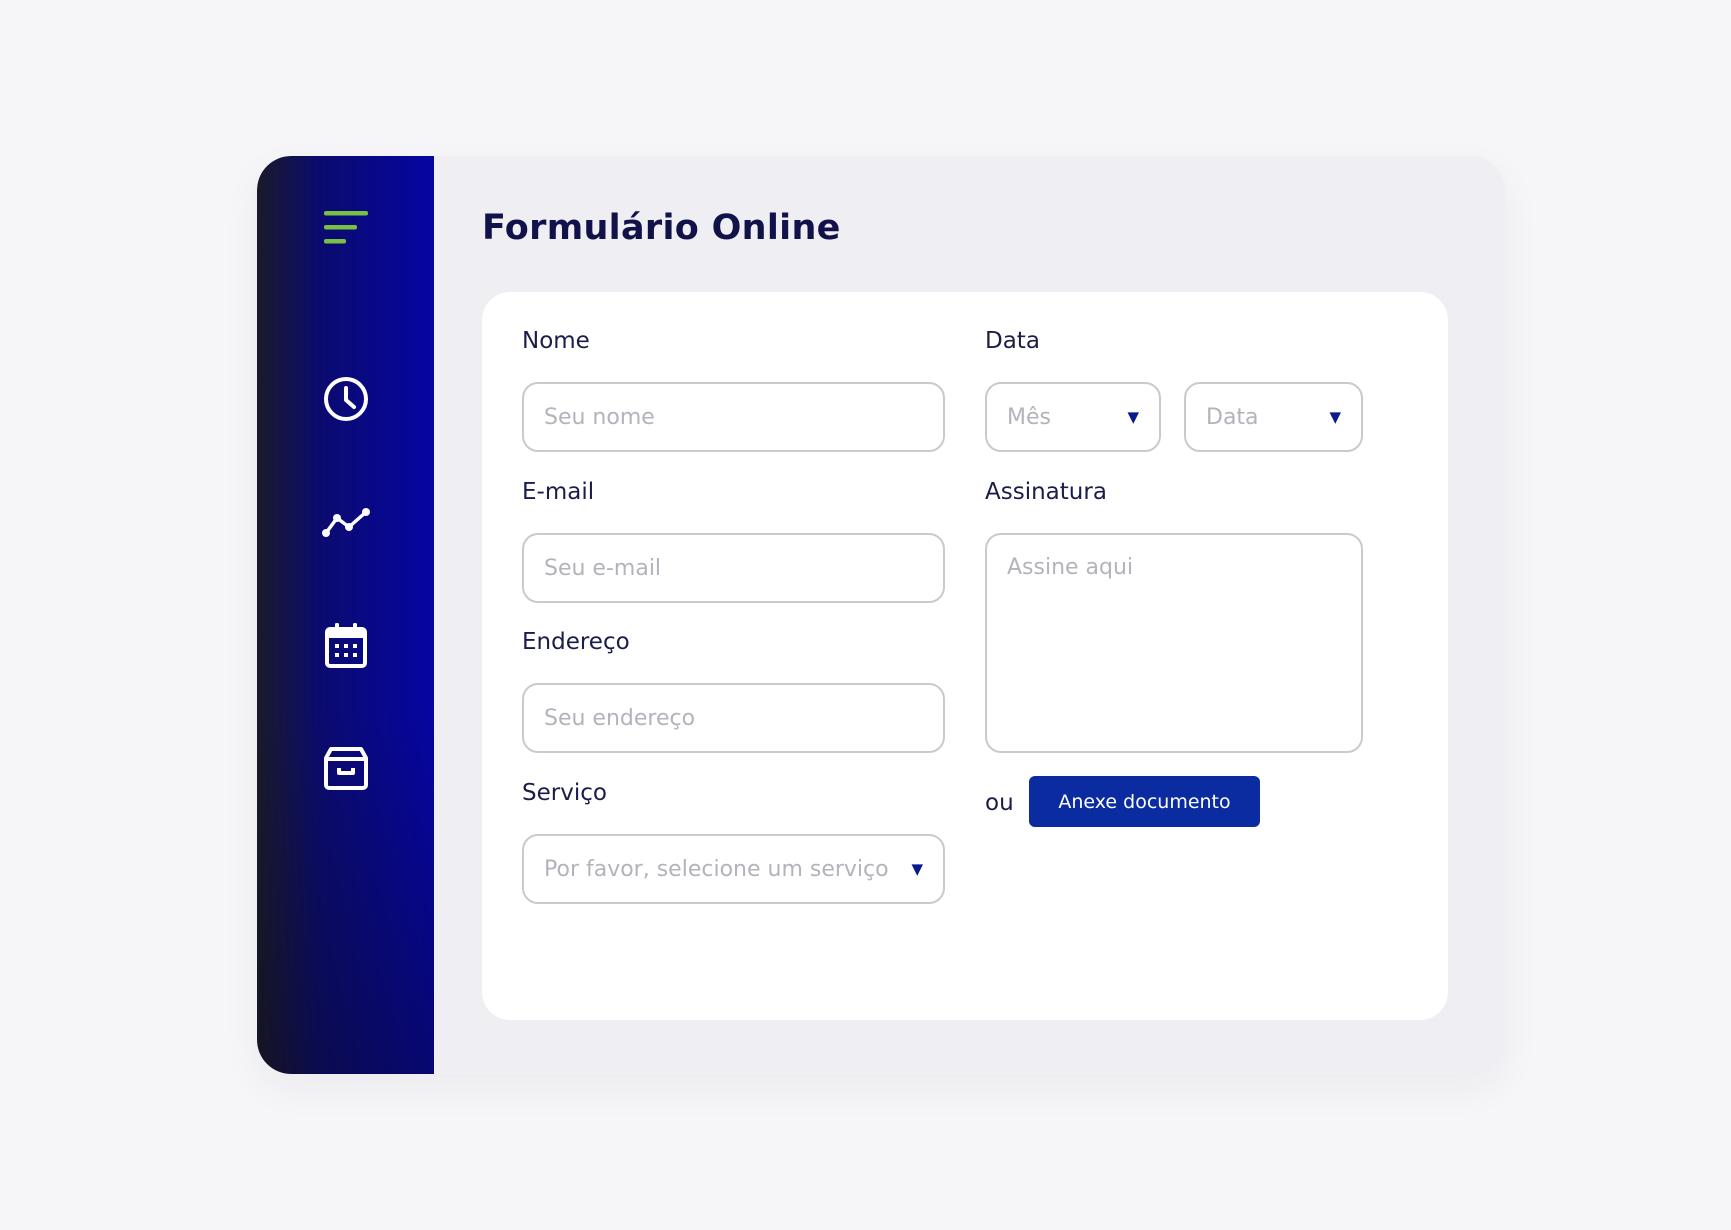 The width and height of the screenshot is (1731, 1230). What do you see at coordinates (1232, 417) in the screenshot?
I see `day-select-placeholder: Data` at bounding box center [1232, 417].